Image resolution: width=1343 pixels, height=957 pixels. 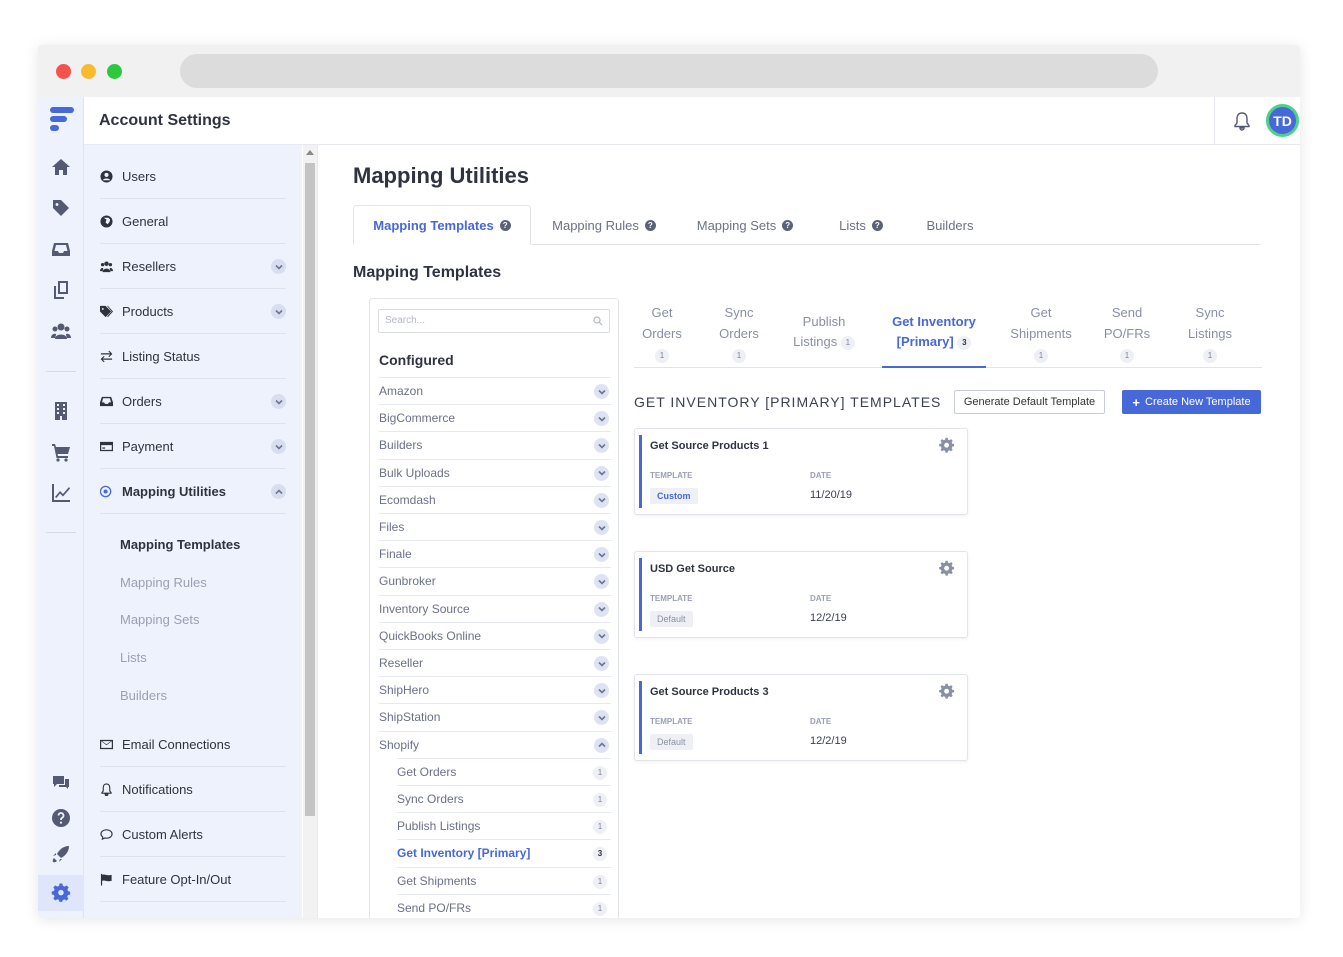 I want to click on list-sub-item: Get Orders 1, so click(x=504, y=771).